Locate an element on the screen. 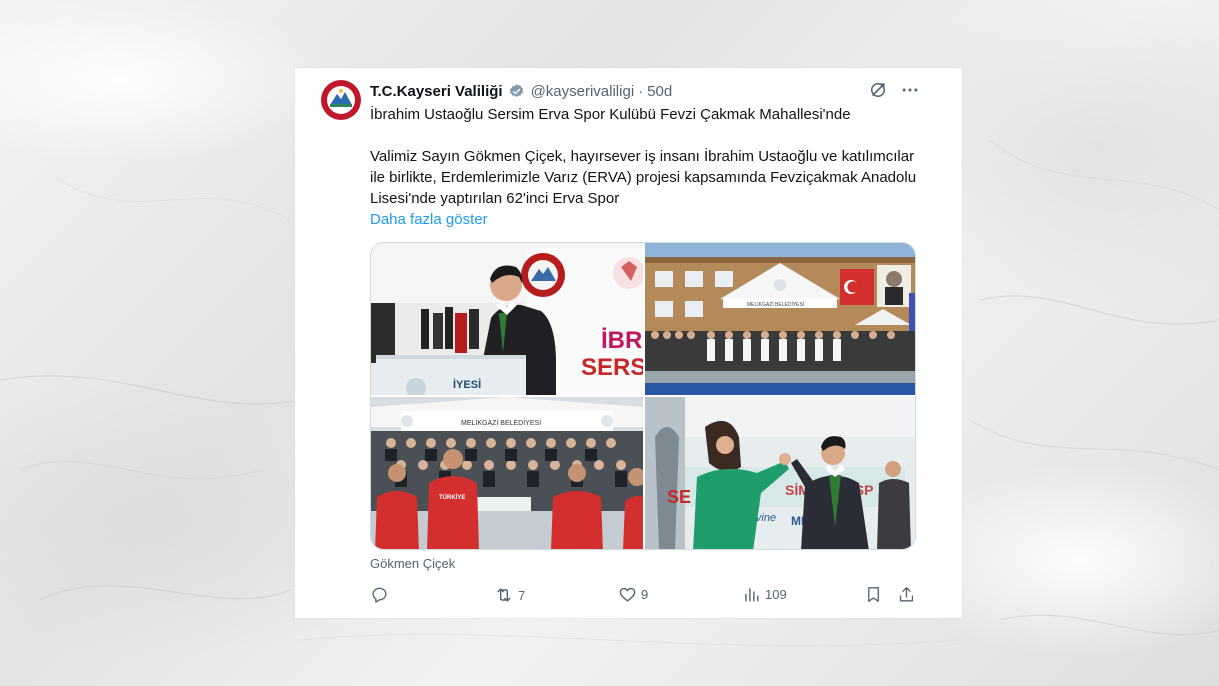  photo-podium-text: İYESİ is located at coordinates (467, 384).